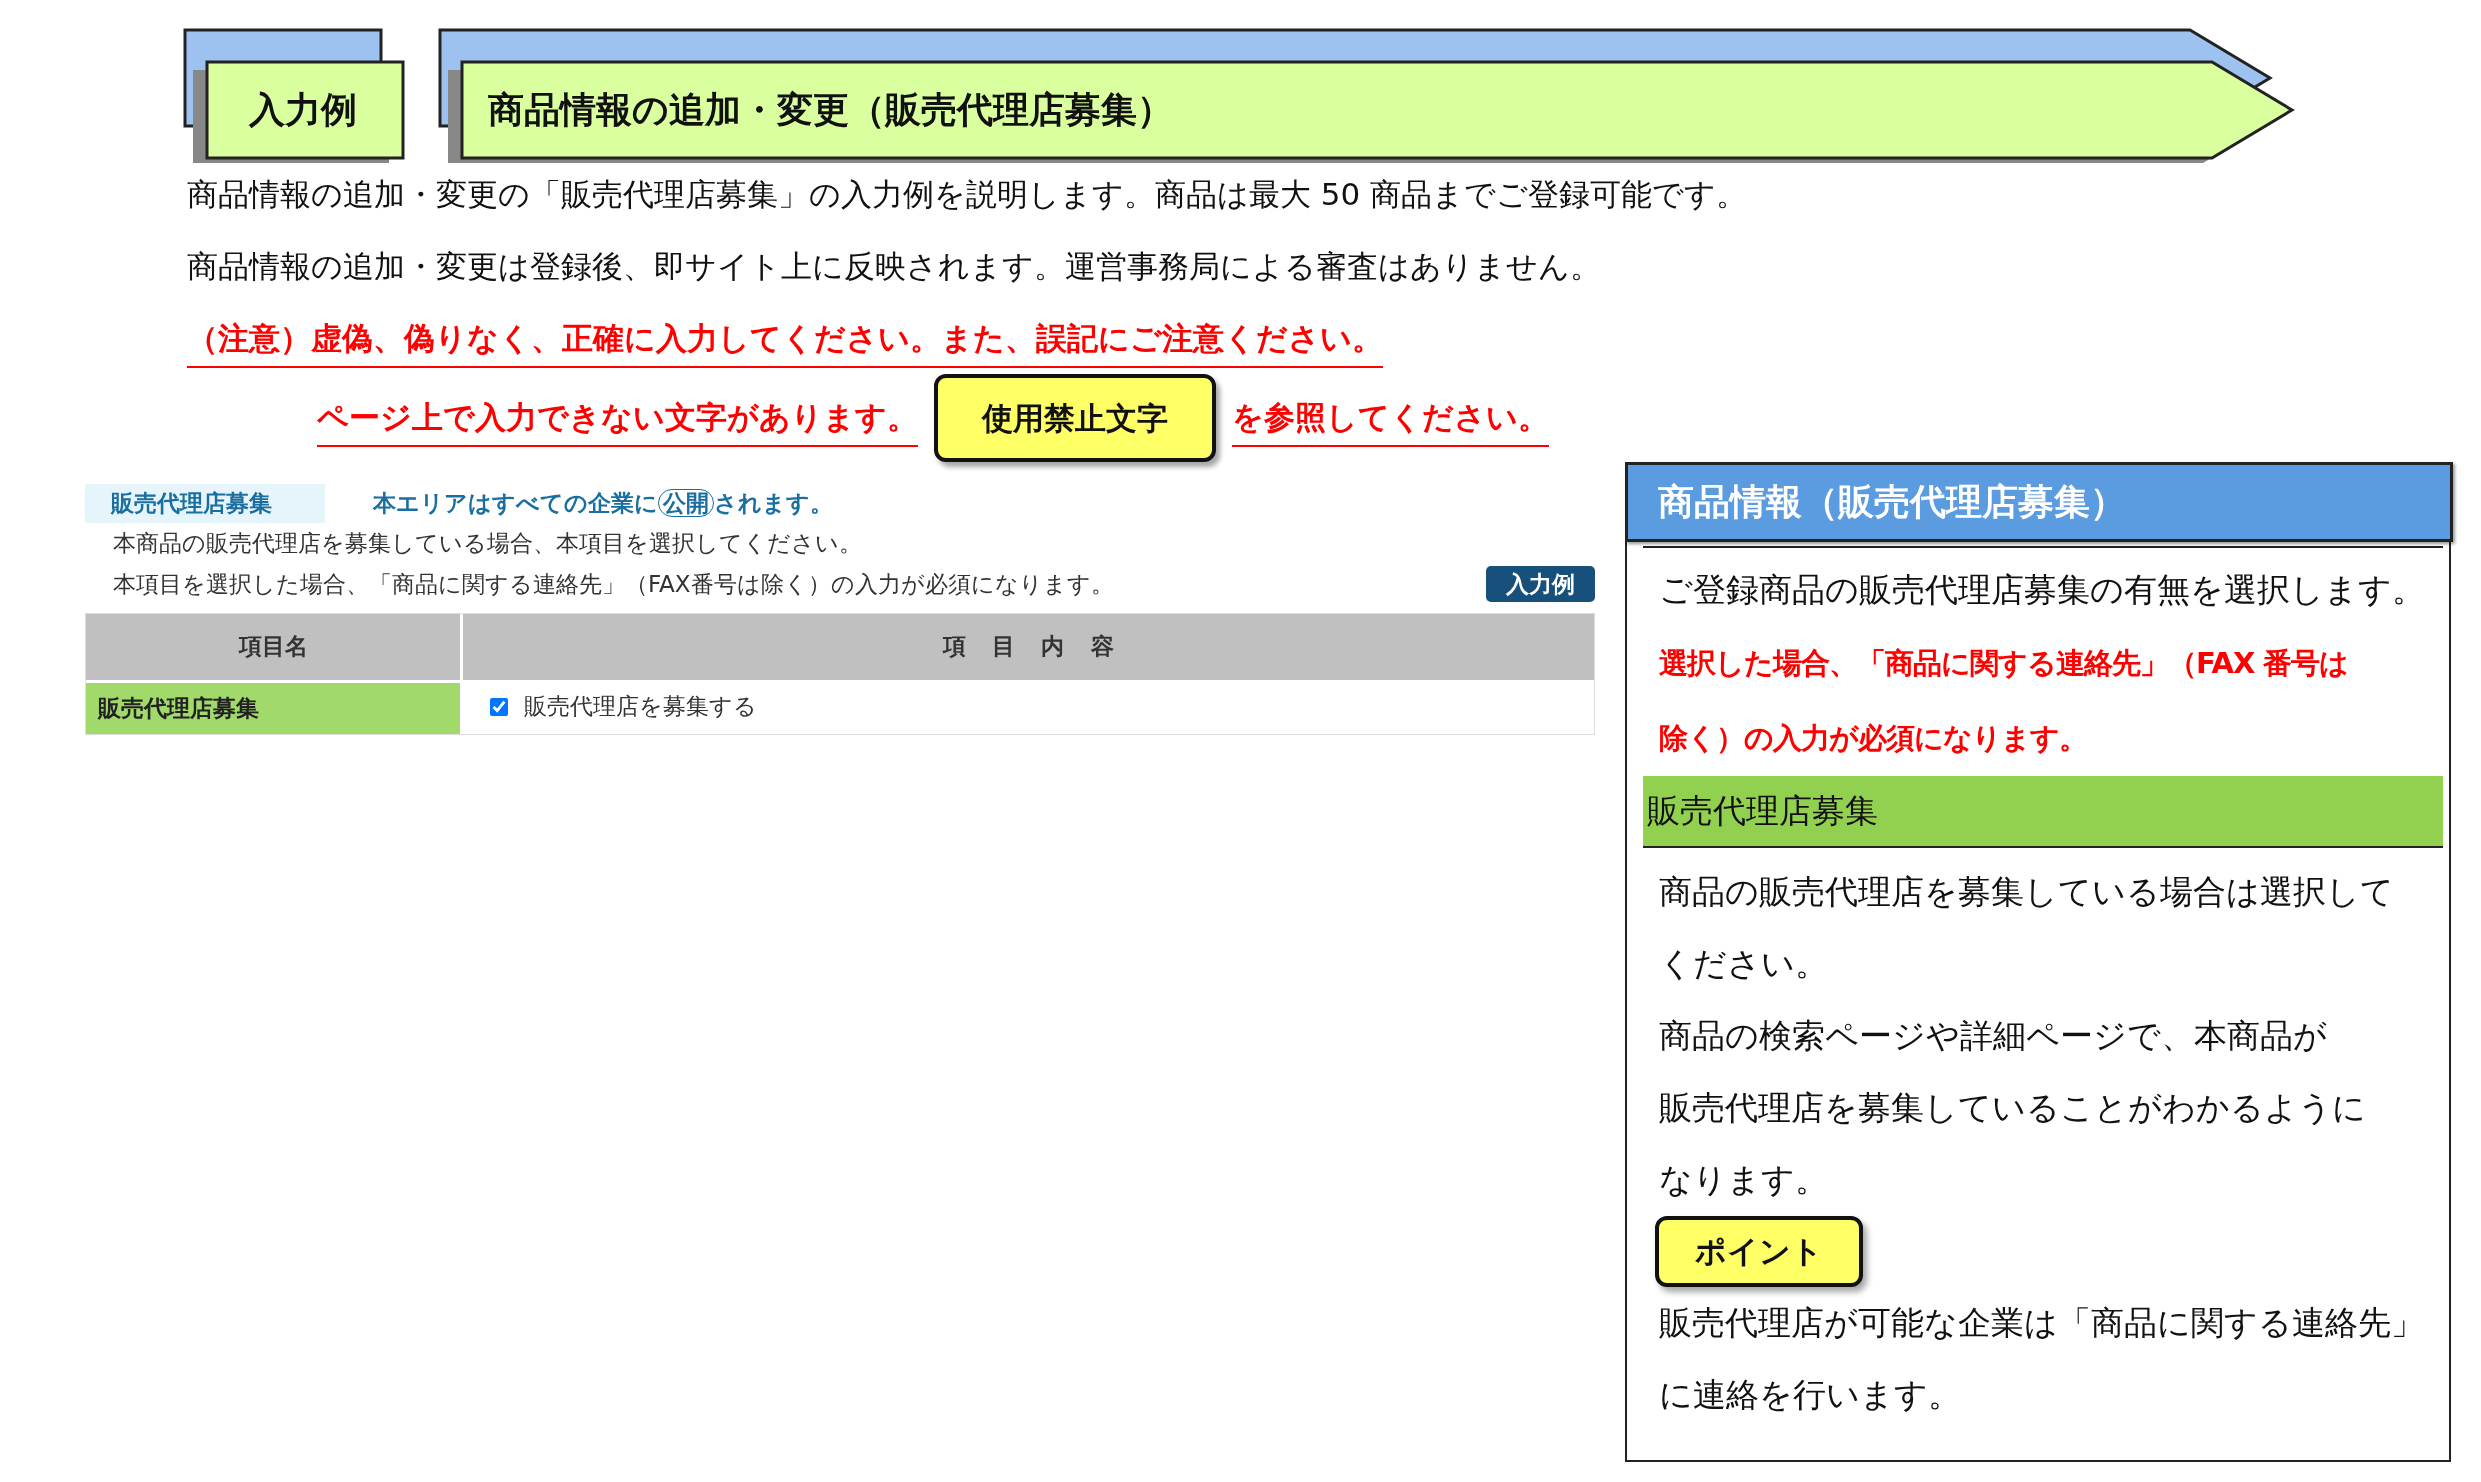 This screenshot has width=2481, height=1482. I want to click on checkbox, so click(499, 706).